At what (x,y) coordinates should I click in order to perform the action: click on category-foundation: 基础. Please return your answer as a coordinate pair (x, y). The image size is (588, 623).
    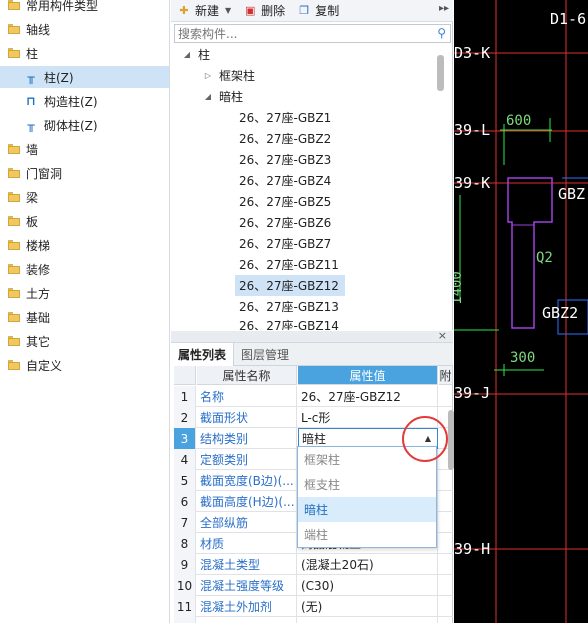
    Looking at the image, I should click on (84, 317).